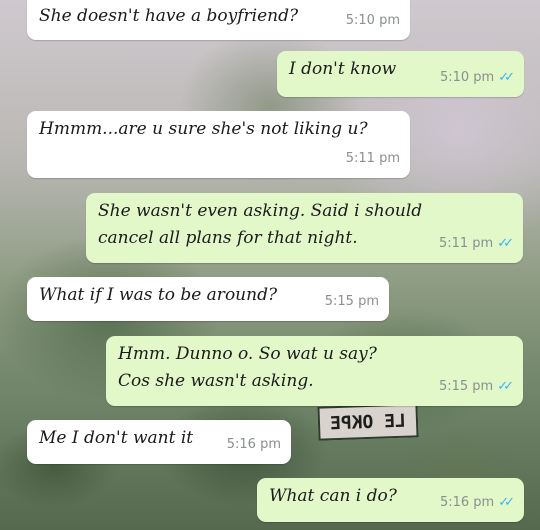 This screenshot has height=530, width=540. What do you see at coordinates (203, 129) in the screenshot?
I see `message-text: Hmmm...are u sure she's not liking u?` at bounding box center [203, 129].